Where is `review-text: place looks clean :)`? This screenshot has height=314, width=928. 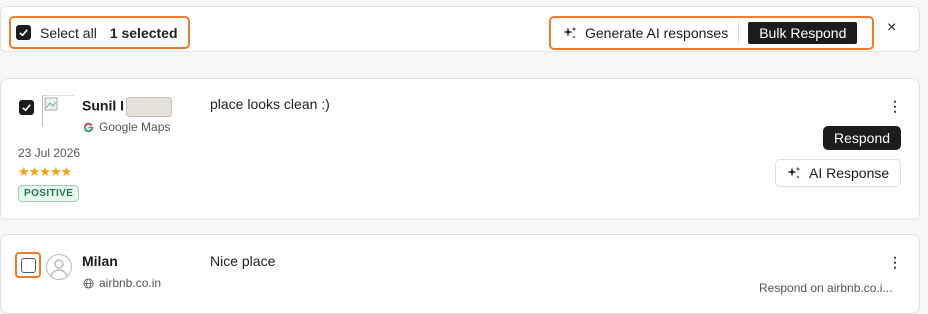
review-text: place looks clean :) is located at coordinates (270, 104).